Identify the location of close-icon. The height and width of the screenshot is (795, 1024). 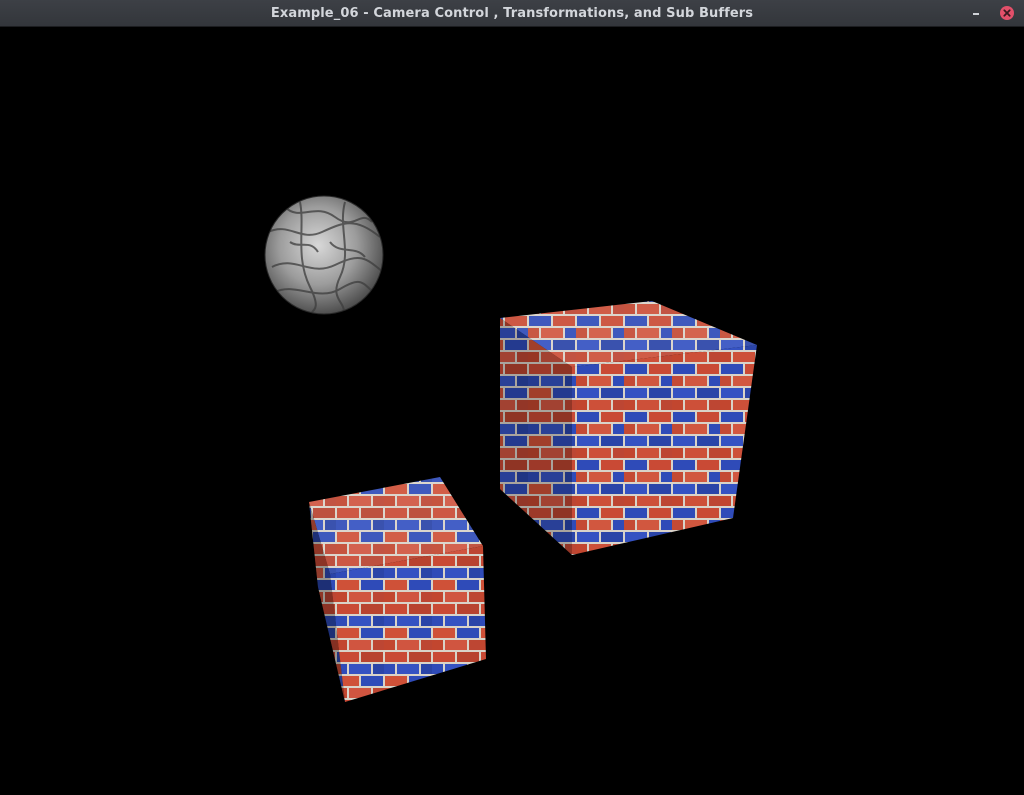
(1007, 13).